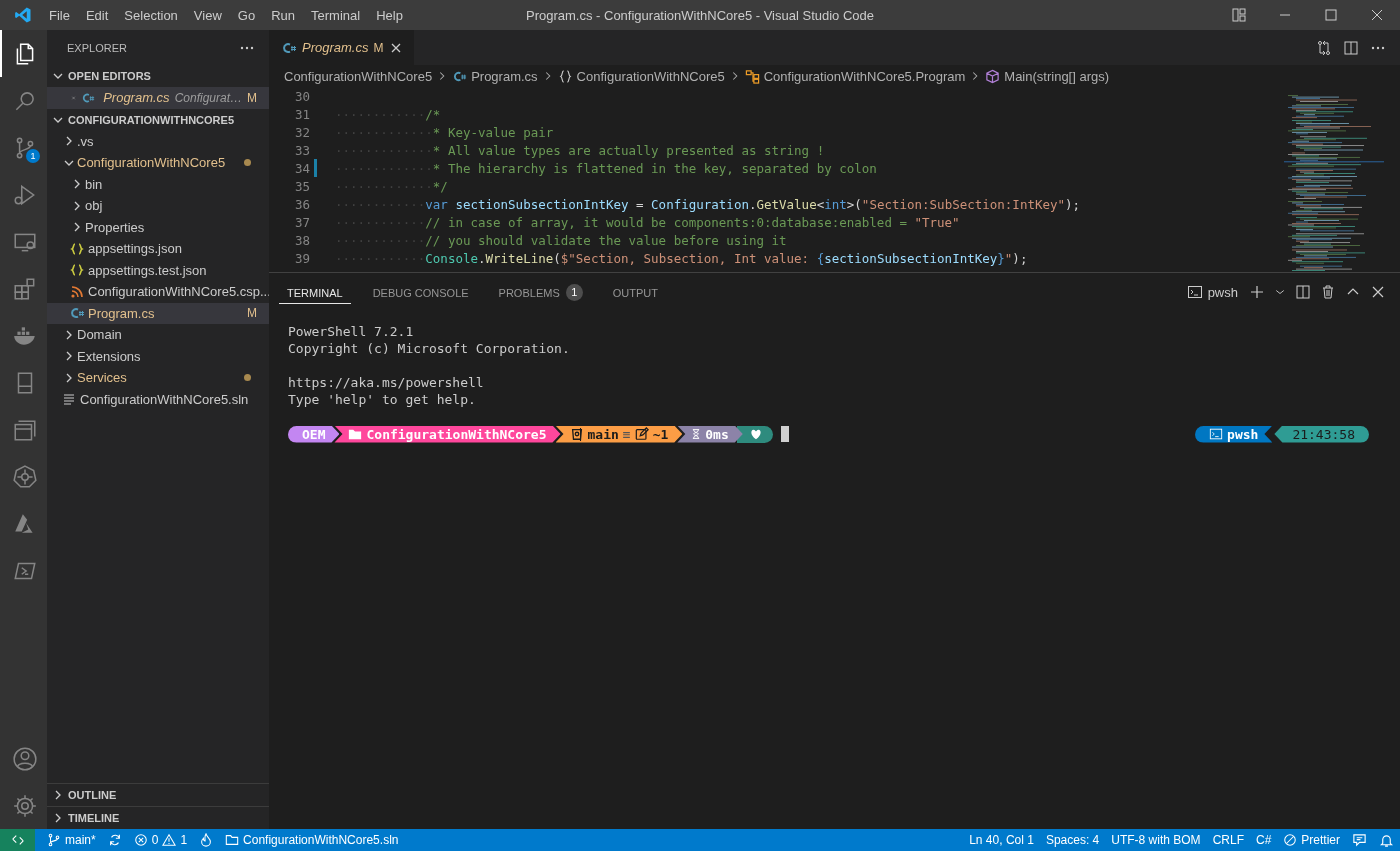  I want to click on account-icon, so click(24, 758).